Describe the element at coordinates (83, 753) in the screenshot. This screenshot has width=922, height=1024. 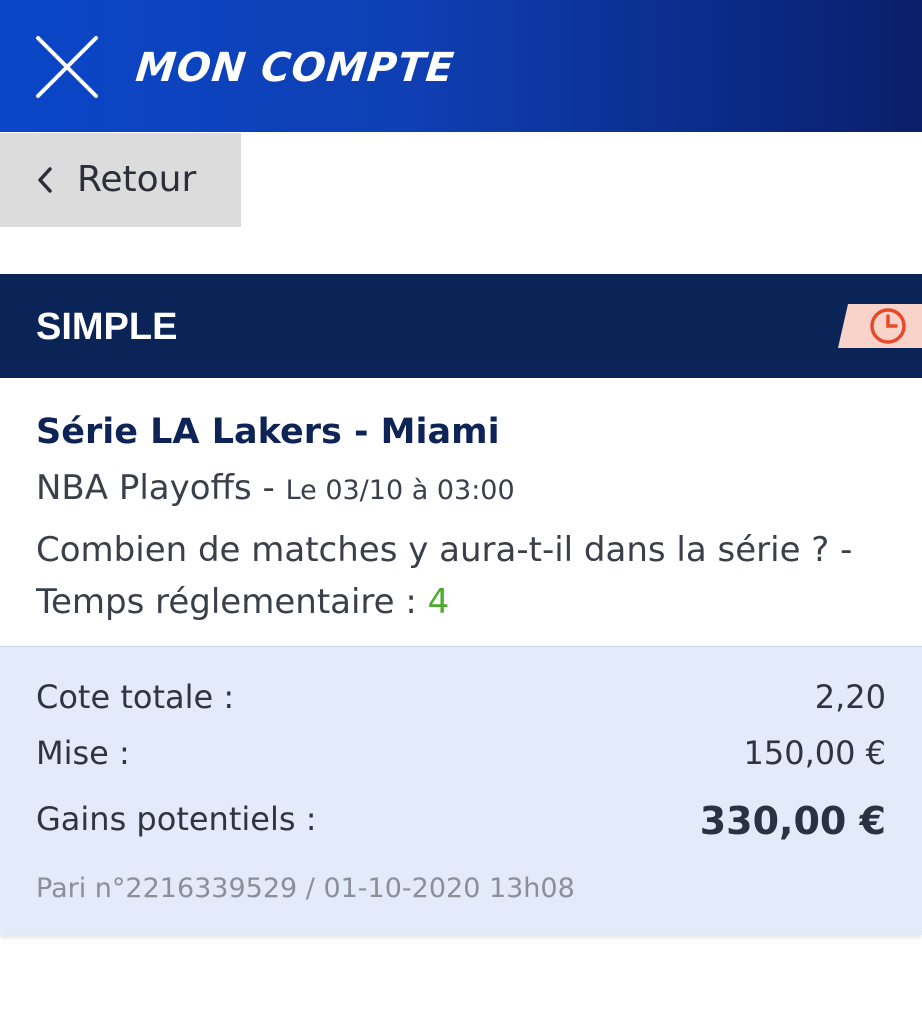
I see `stake-label: Mise :` at that location.